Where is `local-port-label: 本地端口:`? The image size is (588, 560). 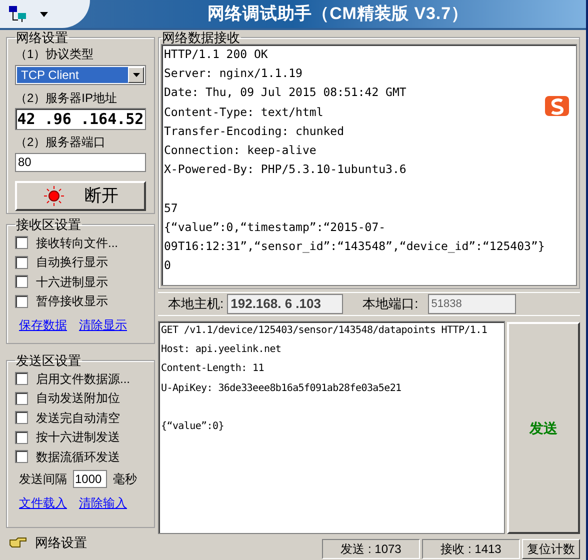 local-port-label: 本地端口: is located at coordinates (390, 304).